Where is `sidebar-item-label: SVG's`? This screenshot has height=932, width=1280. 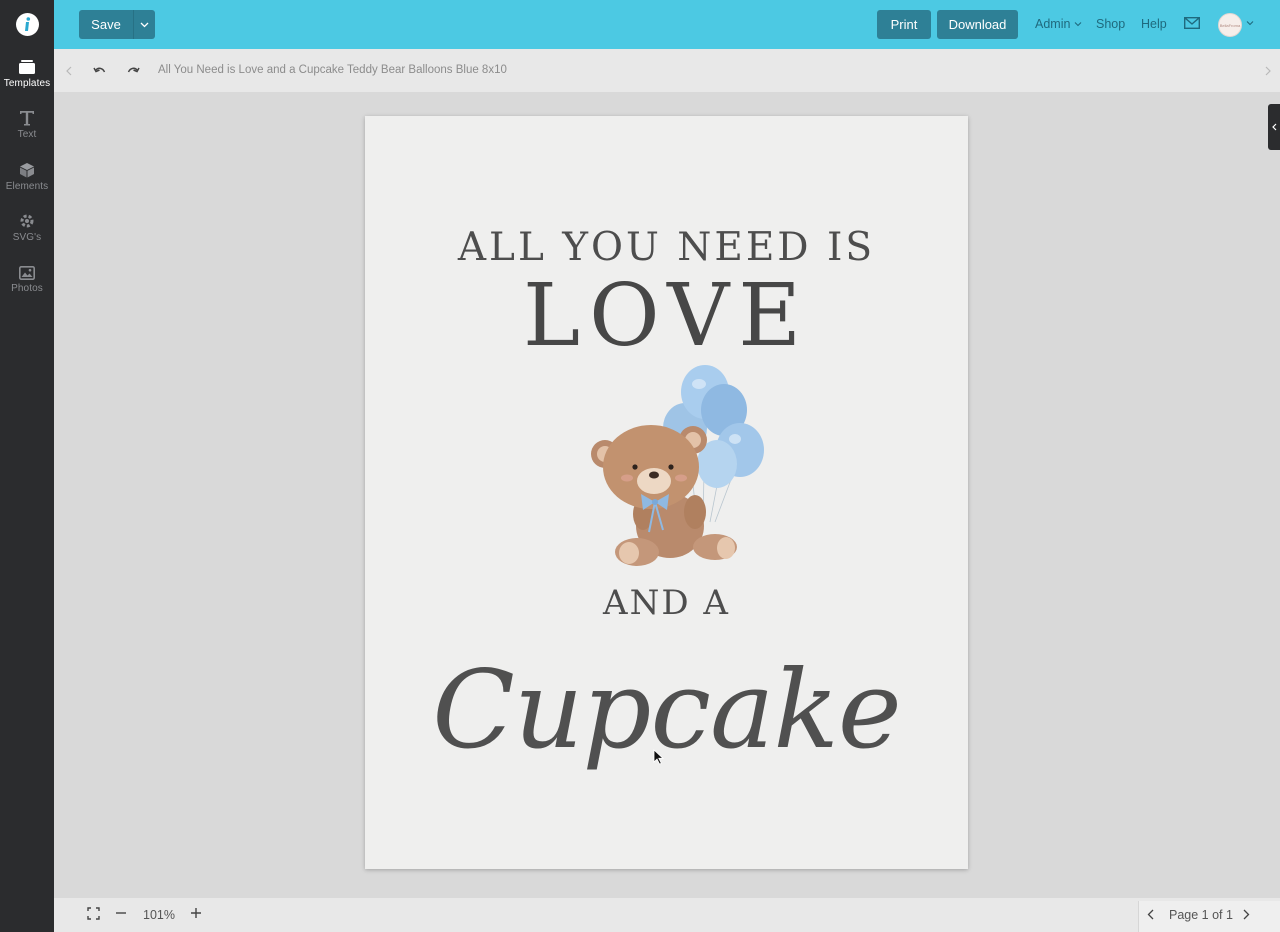 sidebar-item-label: SVG's is located at coordinates (27, 237).